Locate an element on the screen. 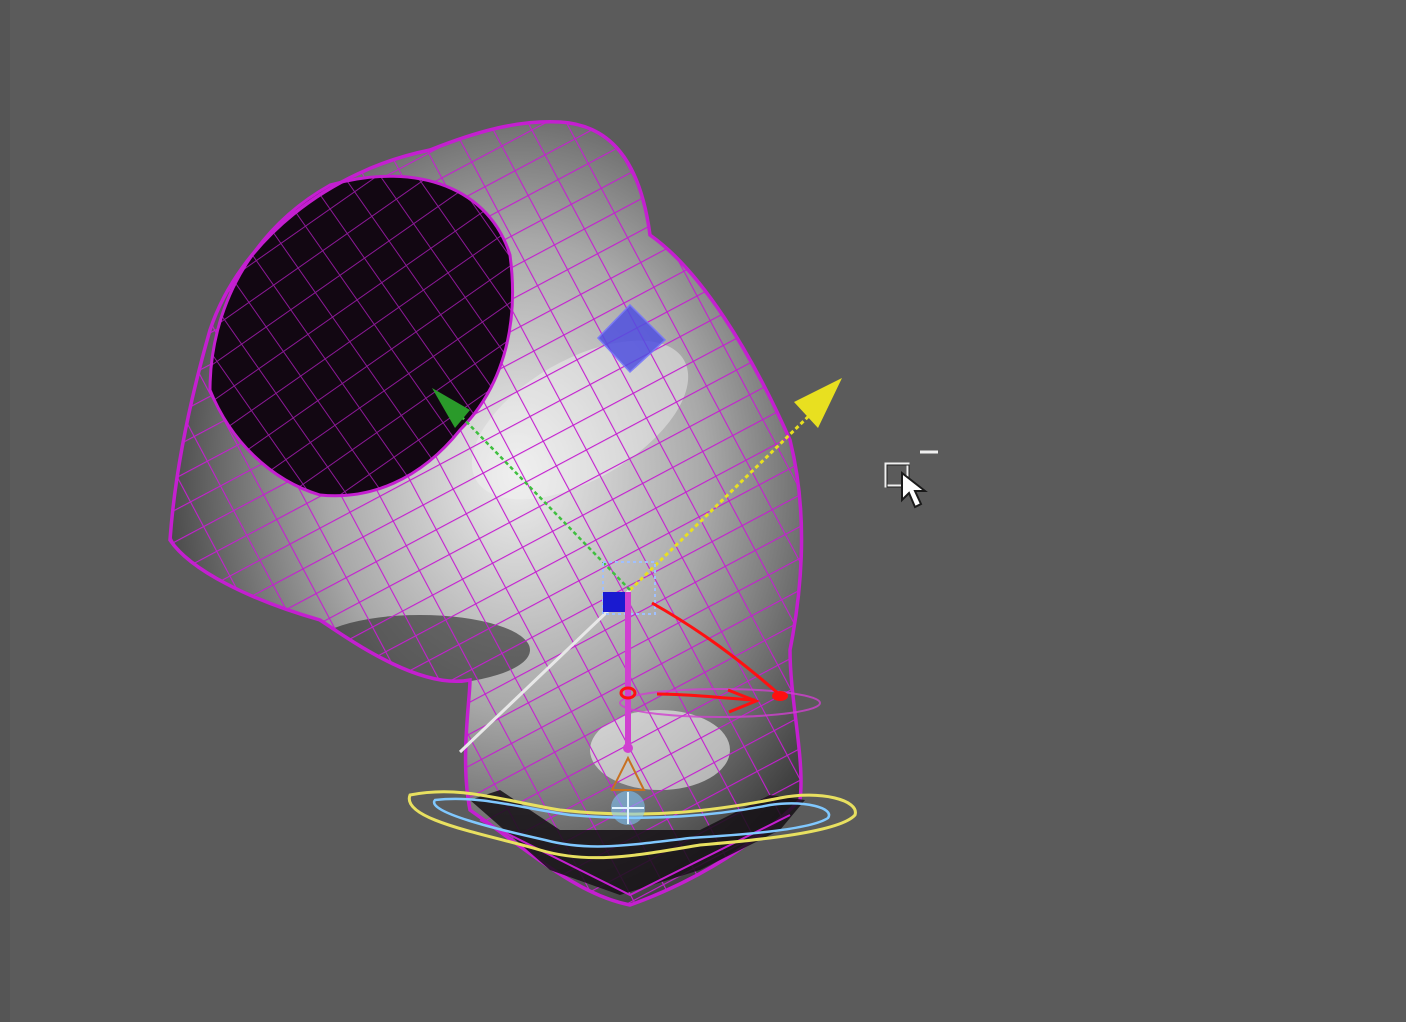 The image size is (1406, 1022). region-select-cursor-icon is located at coordinates (911, 479).